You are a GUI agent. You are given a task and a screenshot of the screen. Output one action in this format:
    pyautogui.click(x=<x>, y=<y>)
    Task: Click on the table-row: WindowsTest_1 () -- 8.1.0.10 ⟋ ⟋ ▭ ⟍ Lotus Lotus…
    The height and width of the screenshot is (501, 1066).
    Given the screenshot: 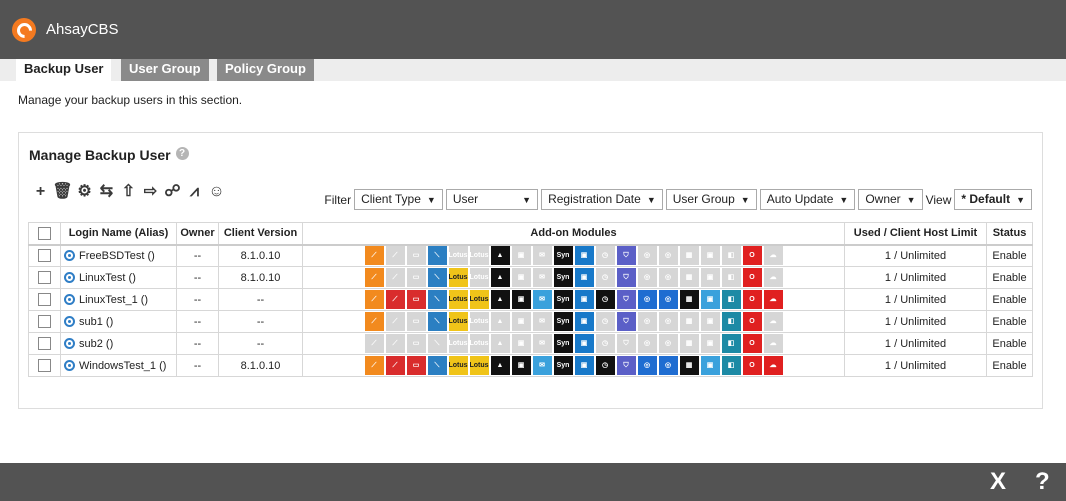 What is the action you would take?
    pyautogui.click(x=530, y=365)
    